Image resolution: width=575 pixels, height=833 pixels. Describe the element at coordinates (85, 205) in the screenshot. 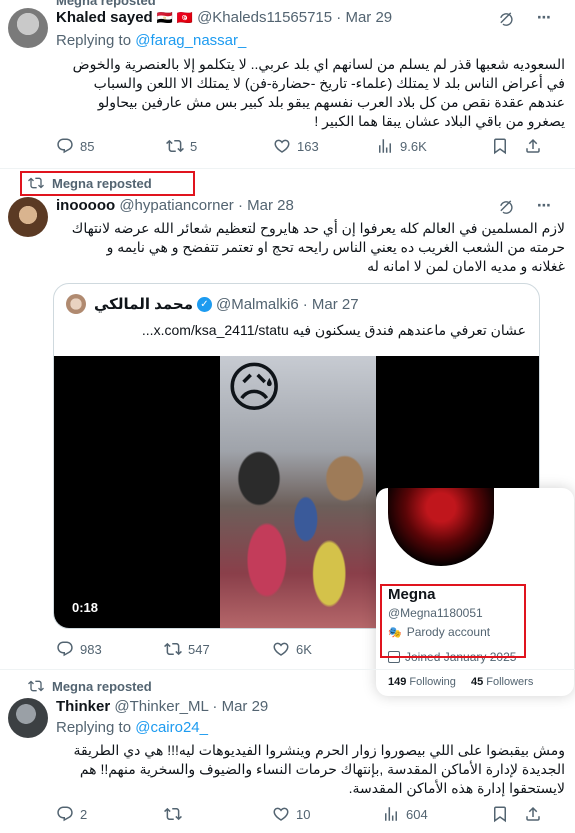

I see `author-name: inooooo` at that location.